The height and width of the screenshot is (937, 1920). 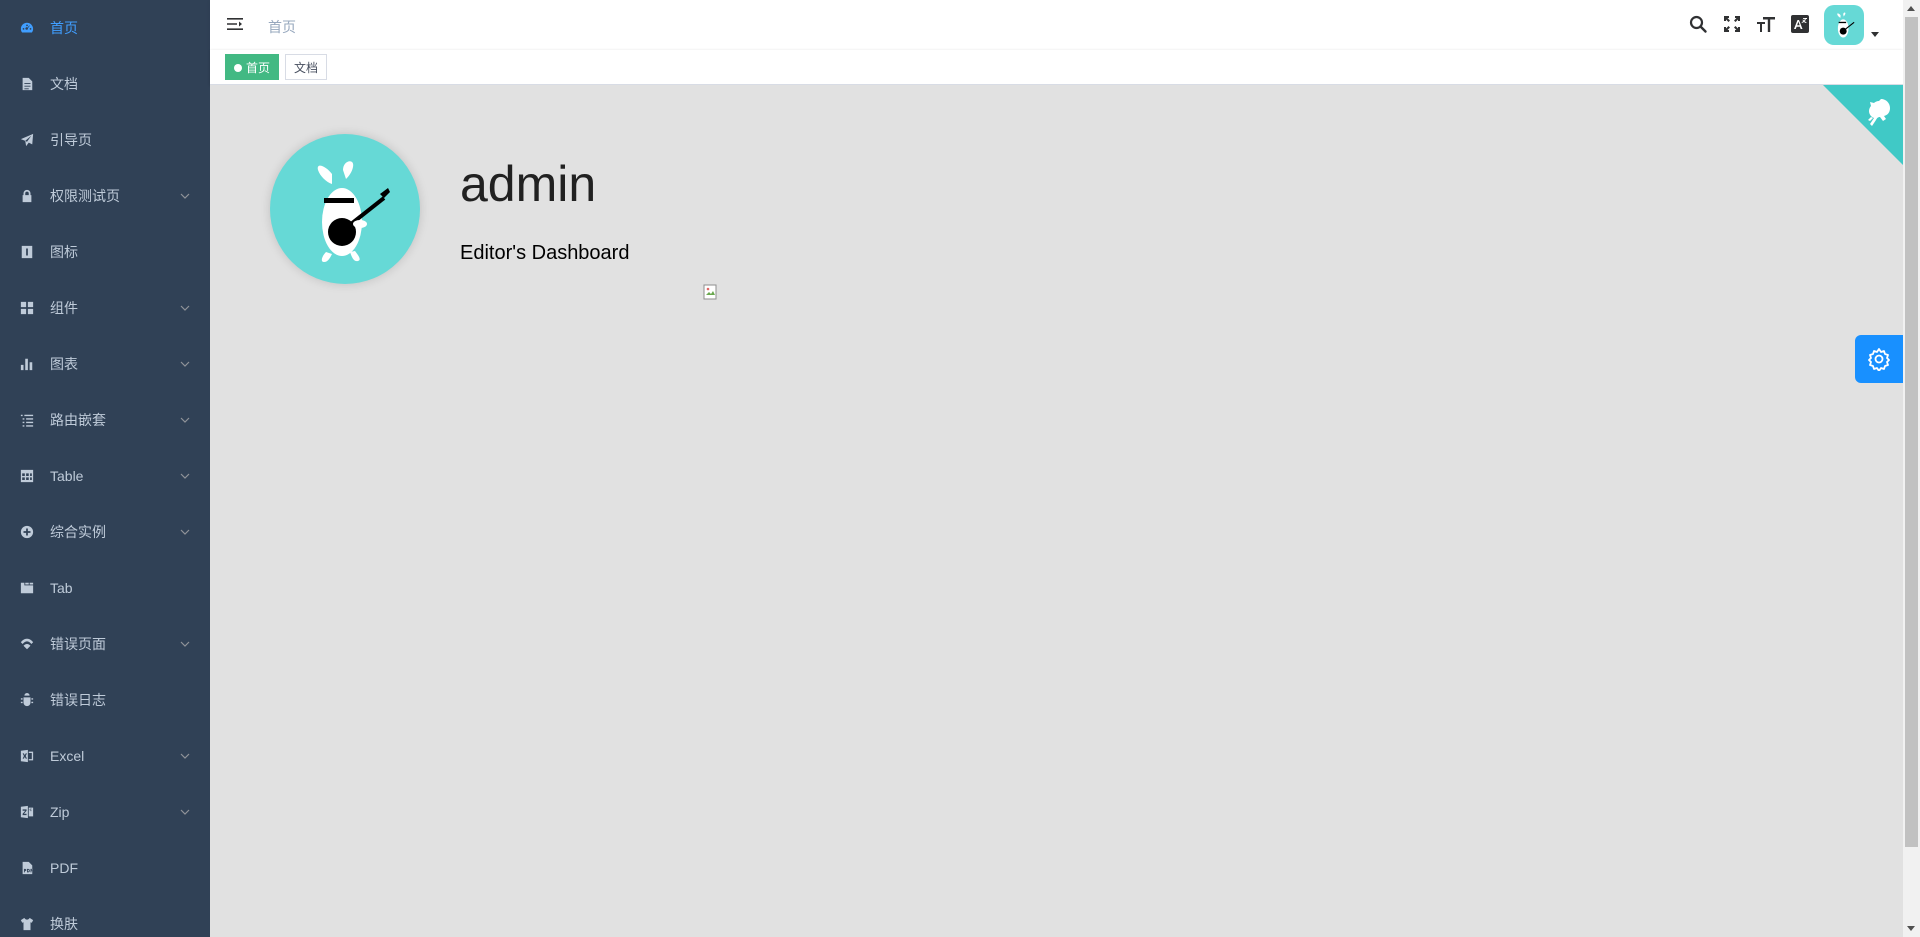 What do you see at coordinates (27, 476) in the screenshot?
I see `table-icon` at bounding box center [27, 476].